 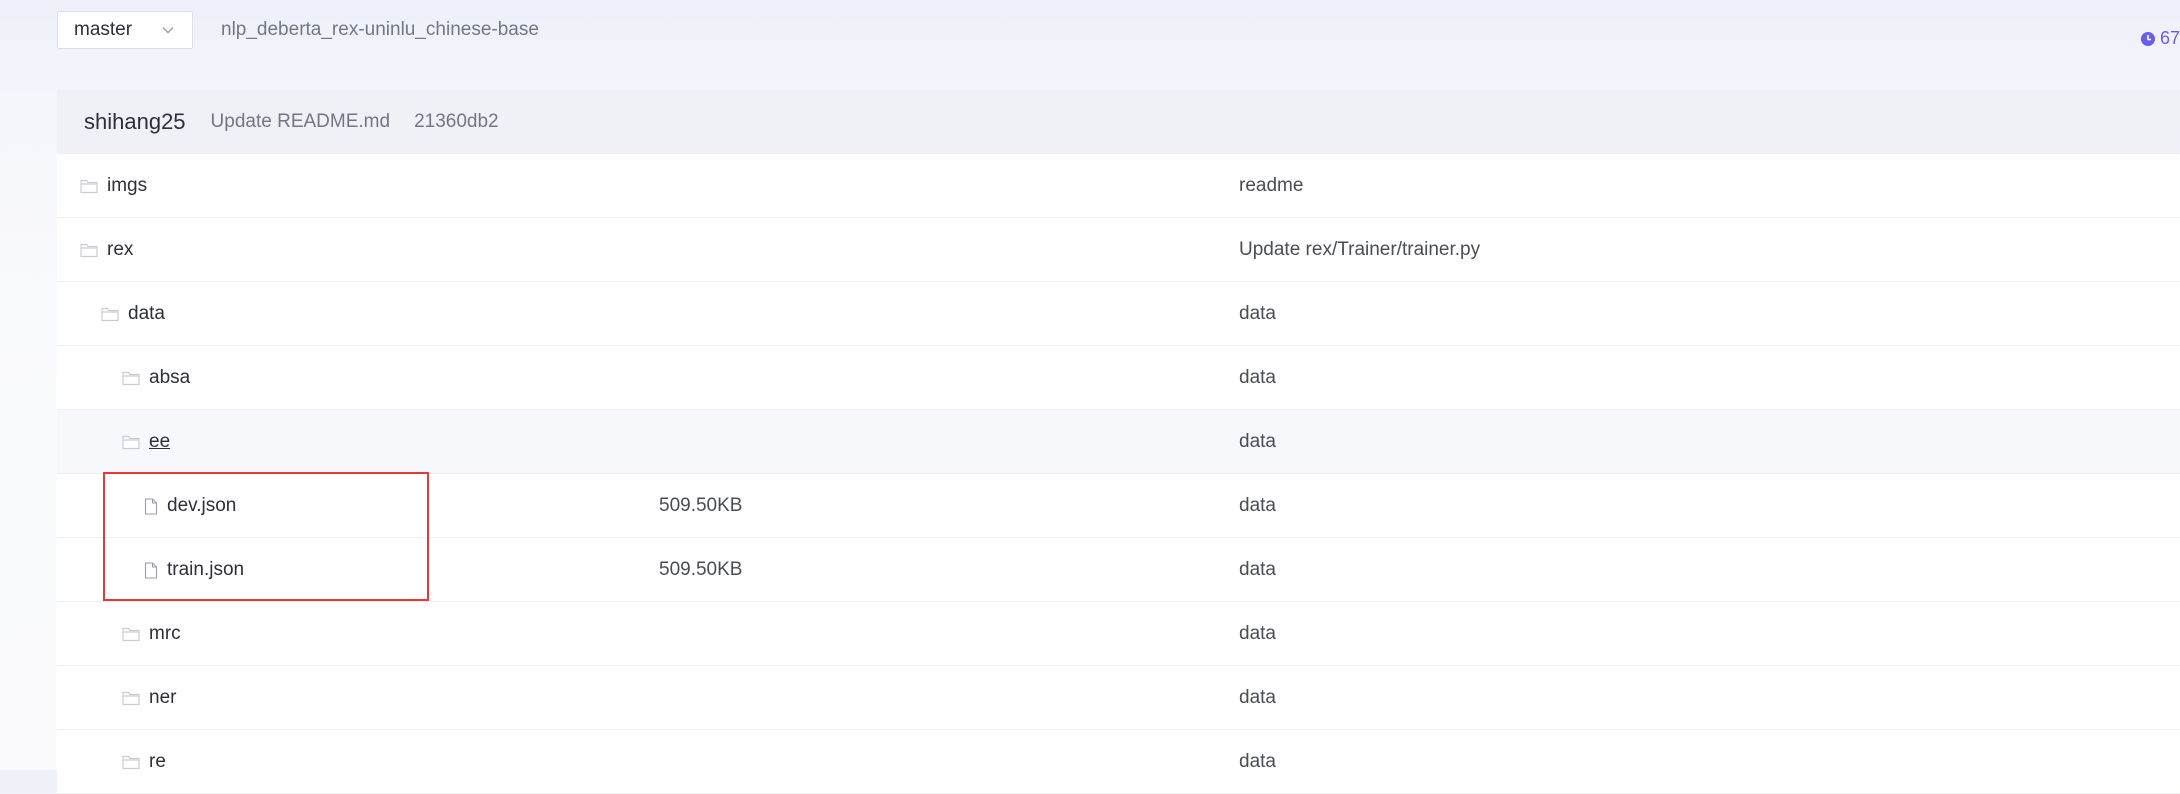 What do you see at coordinates (1118, 762) in the screenshot?
I see `file-row: re data` at bounding box center [1118, 762].